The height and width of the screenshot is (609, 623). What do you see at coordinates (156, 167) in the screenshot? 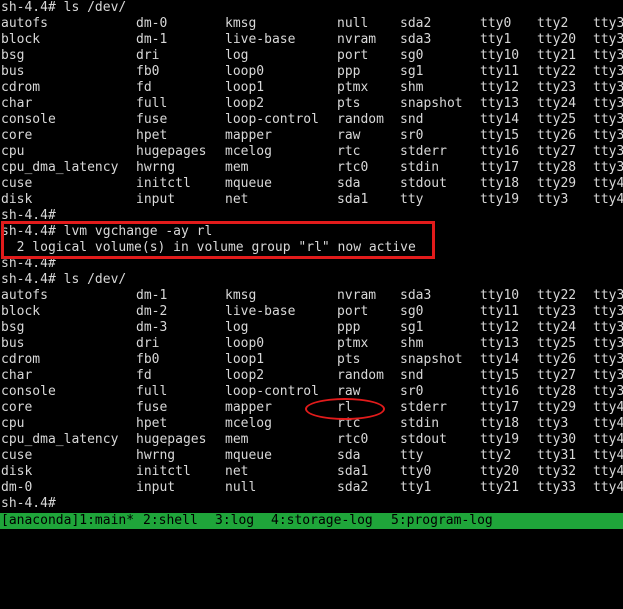
I see `device-entry: hwrng` at bounding box center [156, 167].